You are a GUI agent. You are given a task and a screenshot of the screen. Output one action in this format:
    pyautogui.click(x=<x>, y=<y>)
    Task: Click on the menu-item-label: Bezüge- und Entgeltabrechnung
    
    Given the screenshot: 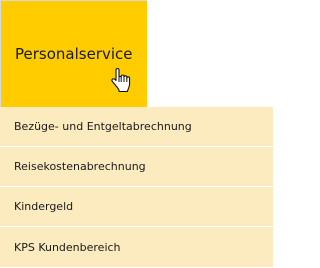 What is the action you would take?
    pyautogui.click(x=103, y=126)
    